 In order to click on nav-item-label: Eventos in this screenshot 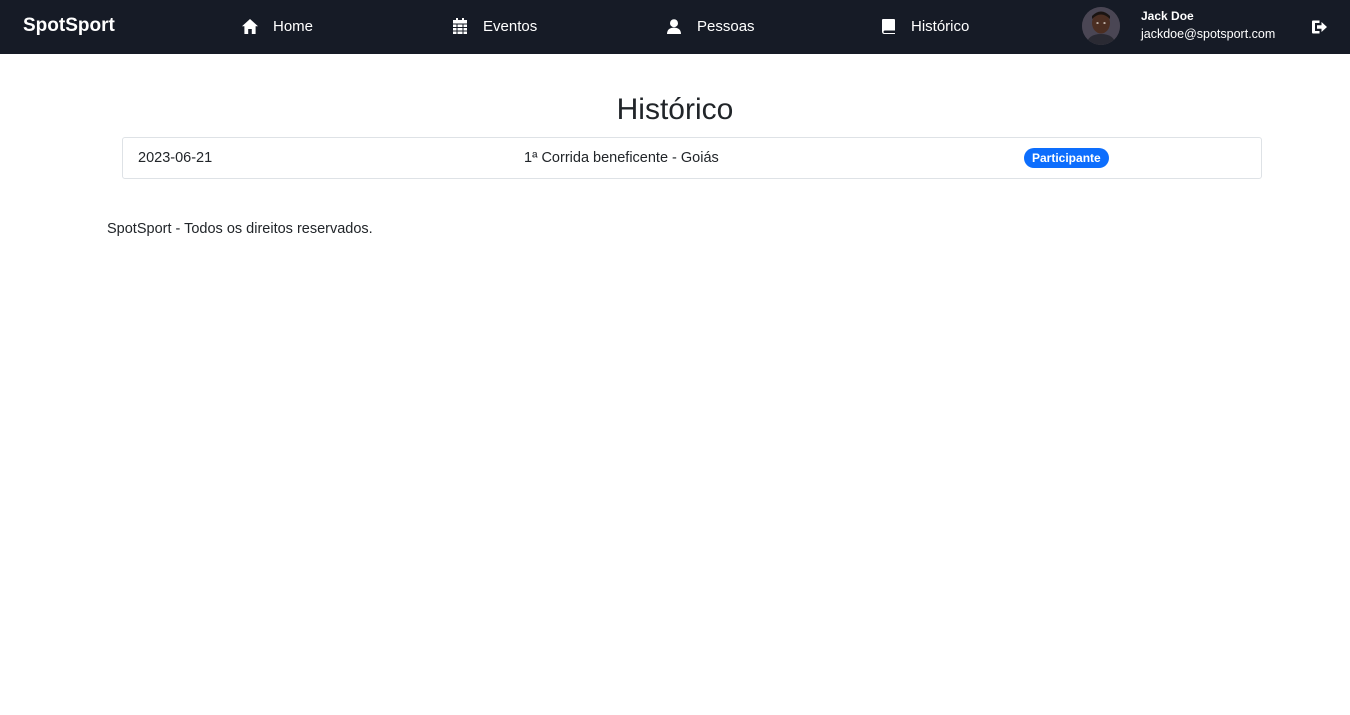, I will do `click(510, 26)`.